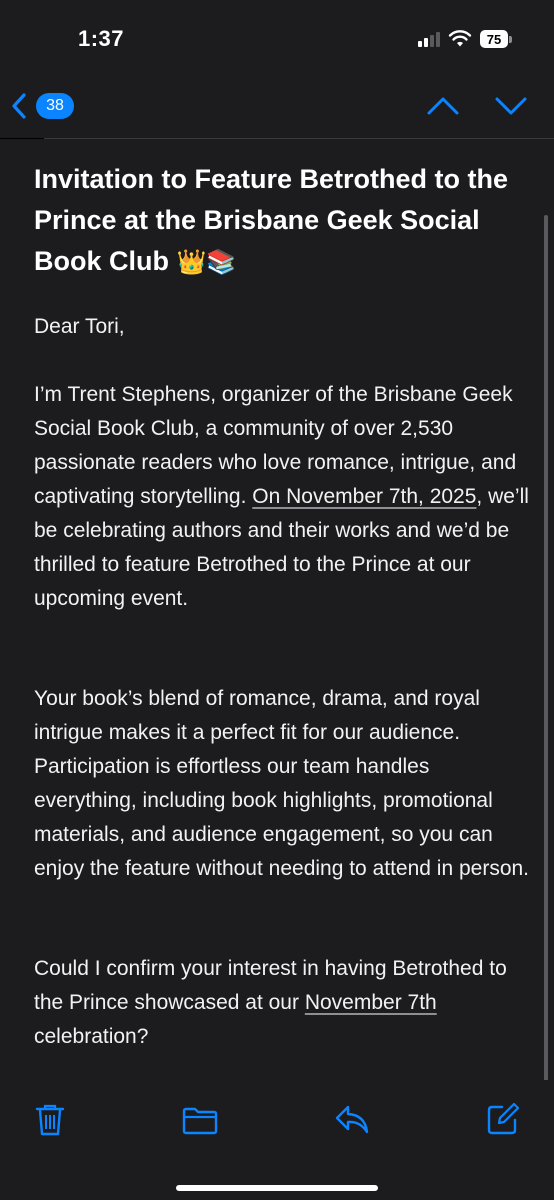 The image size is (554, 1200). Describe the element at coordinates (364, 496) in the screenshot. I see `date-link: On November 7th, 2025` at that location.